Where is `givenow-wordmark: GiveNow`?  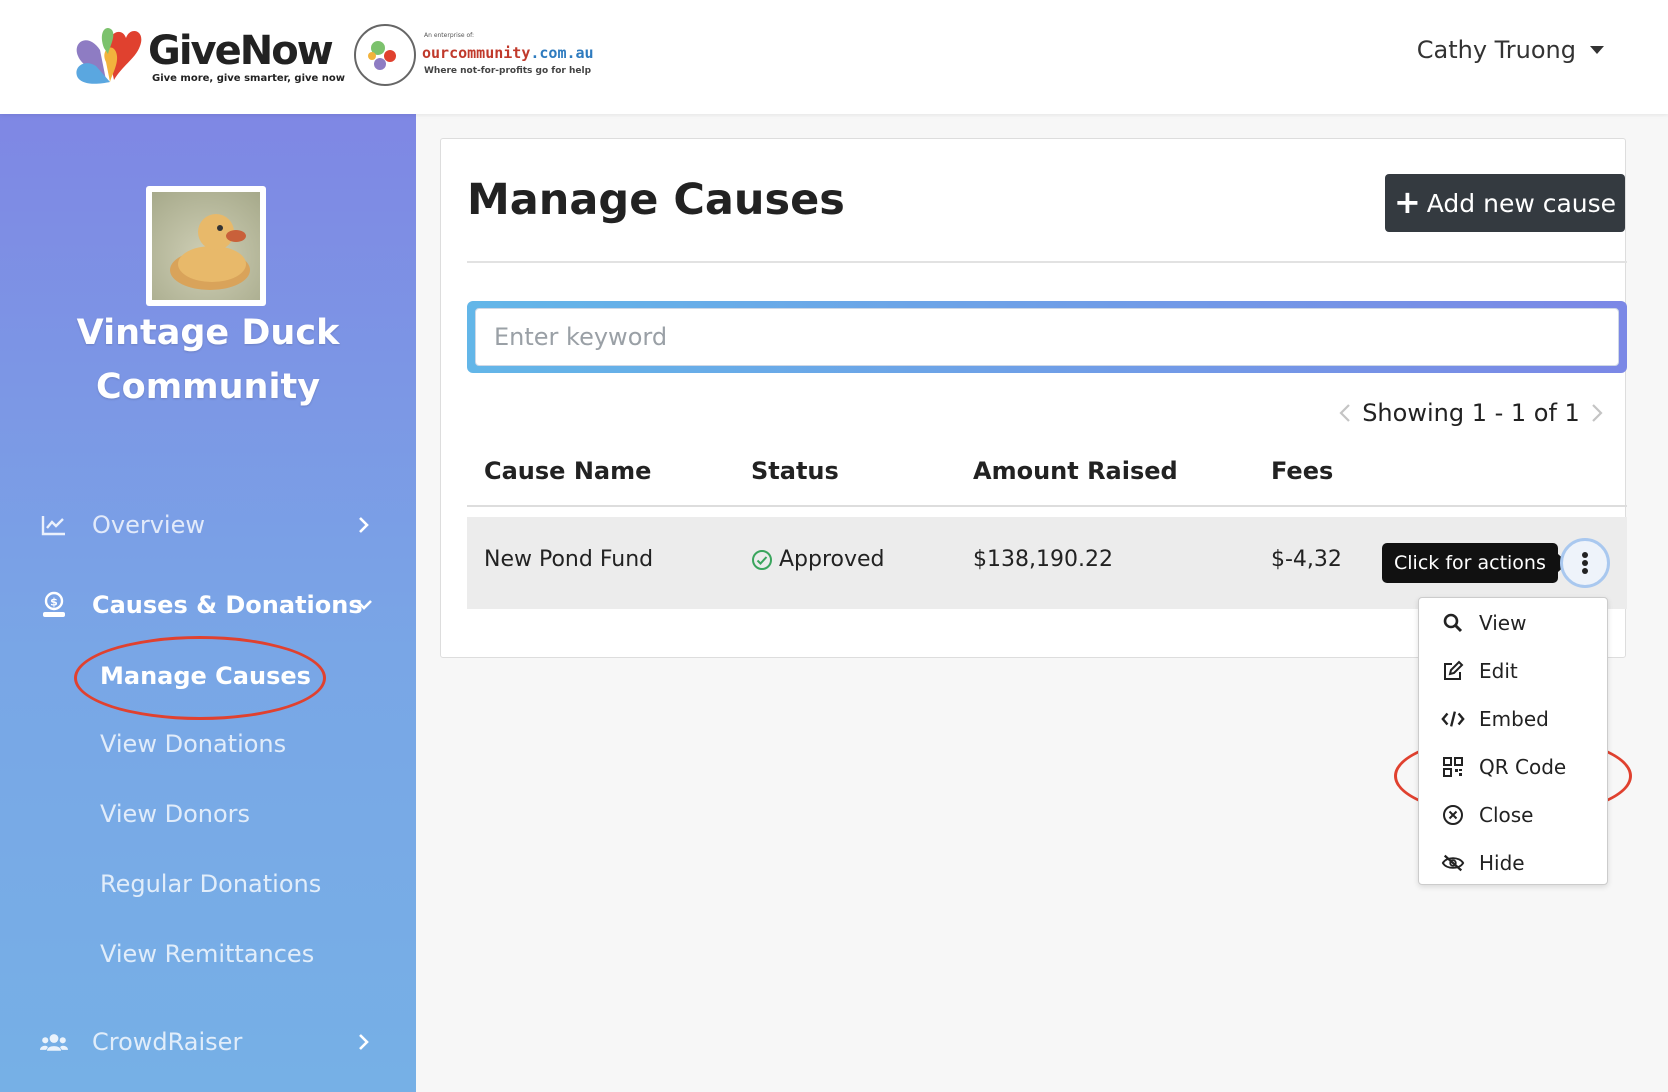 givenow-wordmark: GiveNow is located at coordinates (241, 51).